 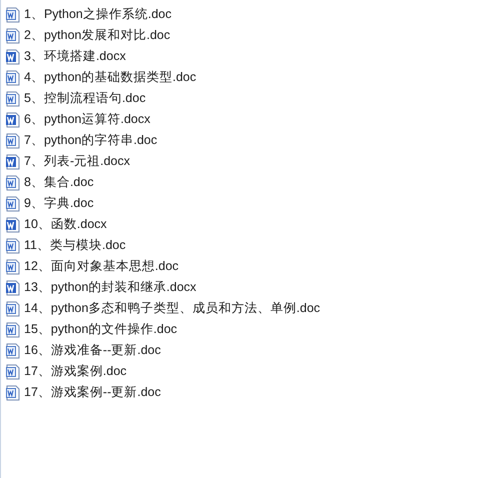 What do you see at coordinates (110, 77) in the screenshot?
I see `file-name: 4、python的基础数据类型.doc` at bounding box center [110, 77].